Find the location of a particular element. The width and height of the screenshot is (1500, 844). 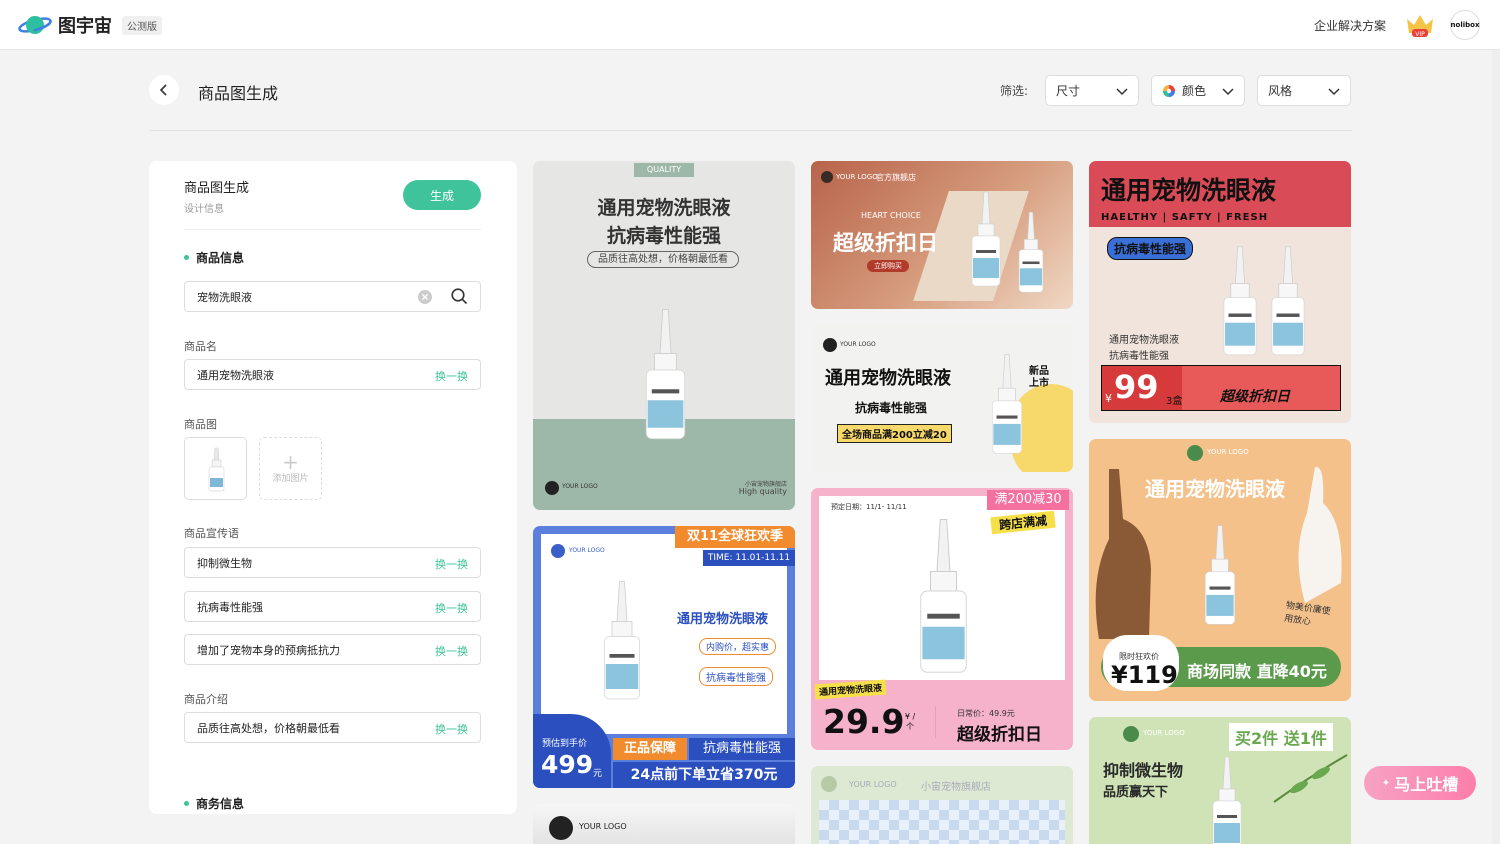

intro-field: 品质往高处想，价格朝最低看 换一换 is located at coordinates (332, 727).